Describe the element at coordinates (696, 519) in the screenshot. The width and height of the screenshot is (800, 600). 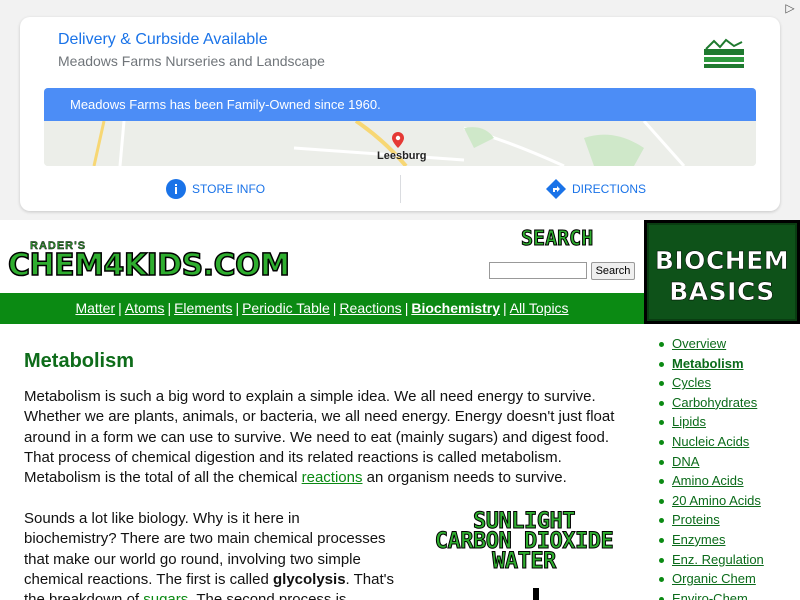
I see `side-nav-label: Proteins` at that location.